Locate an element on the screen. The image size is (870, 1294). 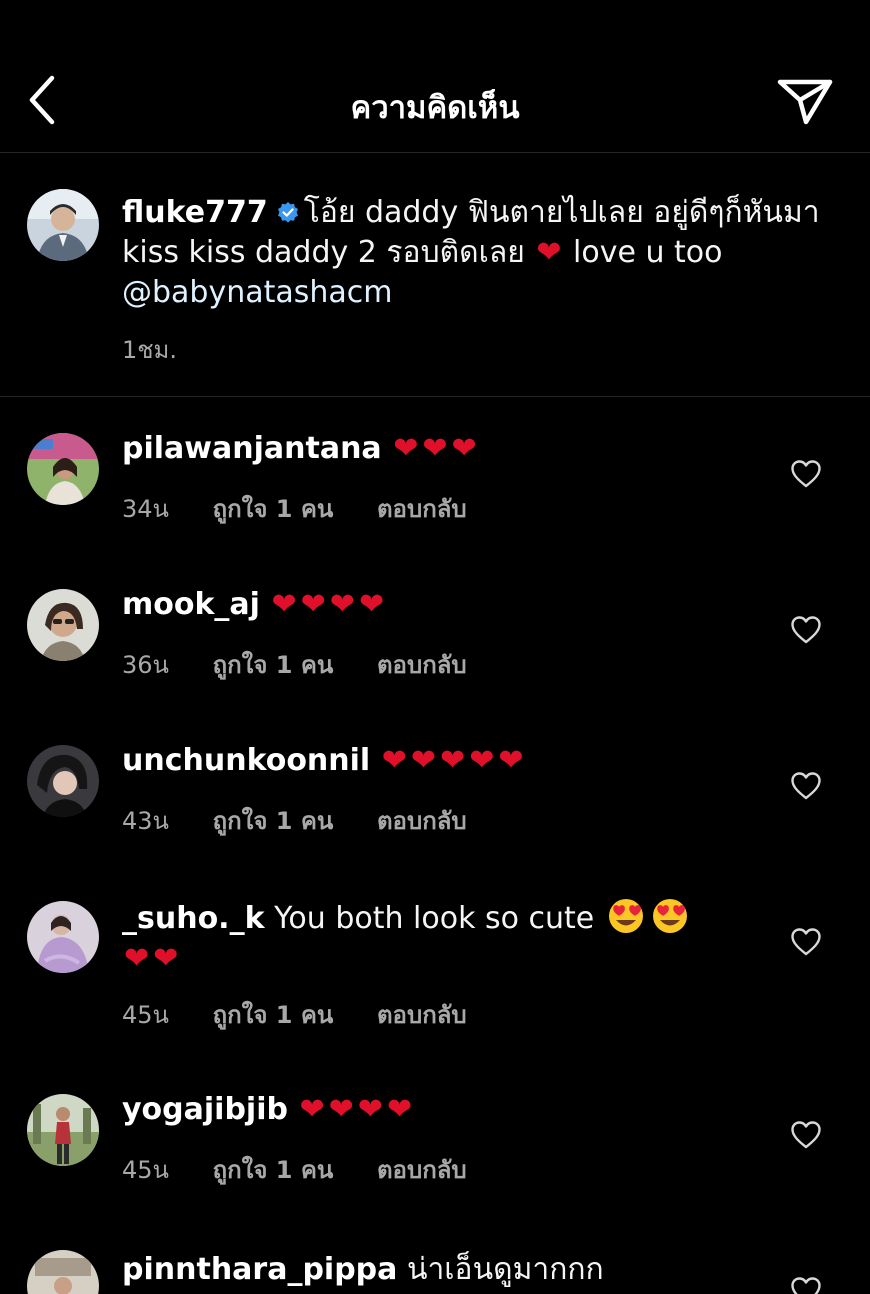
page-title: ความคิดเห็น is located at coordinates (435, 108).